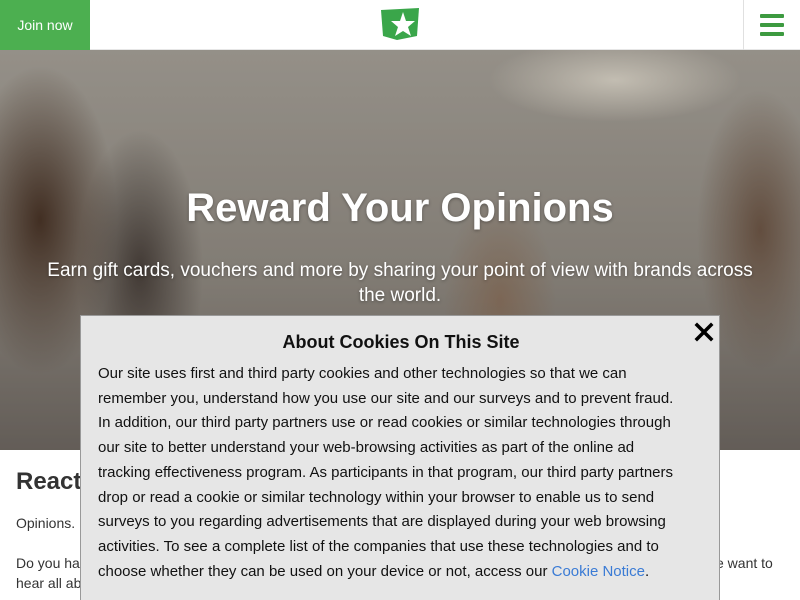  Describe the element at coordinates (744, 563) in the screenshot. I see `paragraph-fragment-right: e want to` at that location.